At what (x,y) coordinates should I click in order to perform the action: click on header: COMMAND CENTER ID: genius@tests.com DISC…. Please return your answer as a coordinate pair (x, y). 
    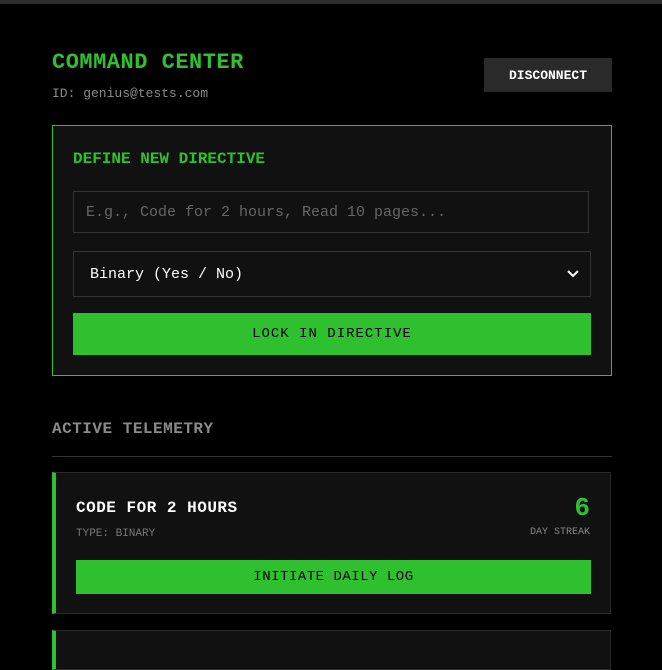
    Looking at the image, I should click on (332, 59).